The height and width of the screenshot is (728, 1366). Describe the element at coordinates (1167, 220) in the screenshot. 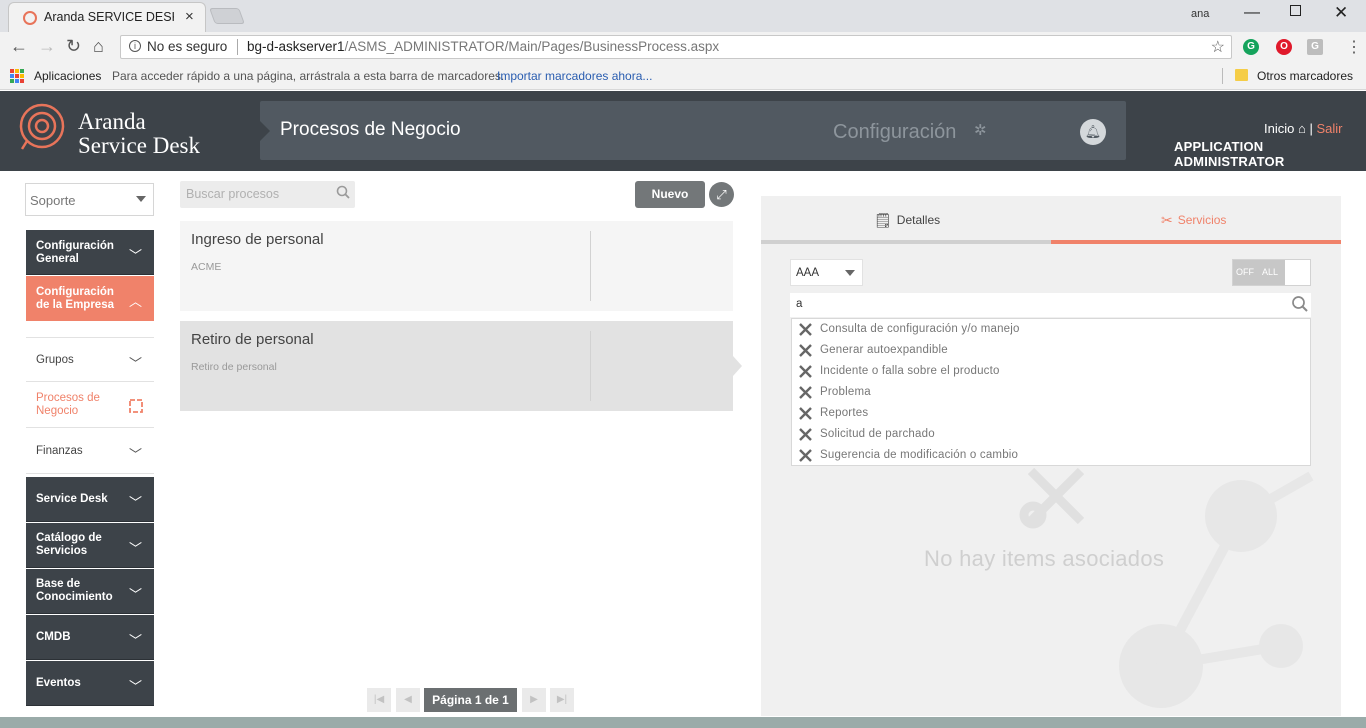

I see `tools-icon: ✂` at that location.